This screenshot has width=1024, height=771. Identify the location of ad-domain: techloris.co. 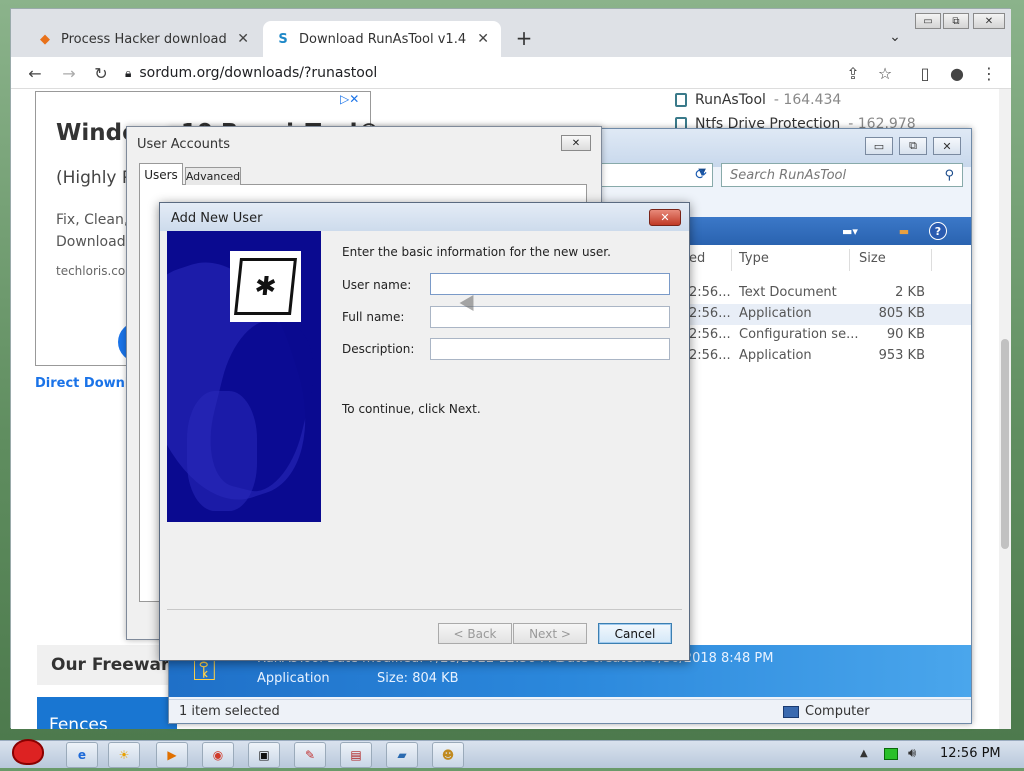
(91, 271).